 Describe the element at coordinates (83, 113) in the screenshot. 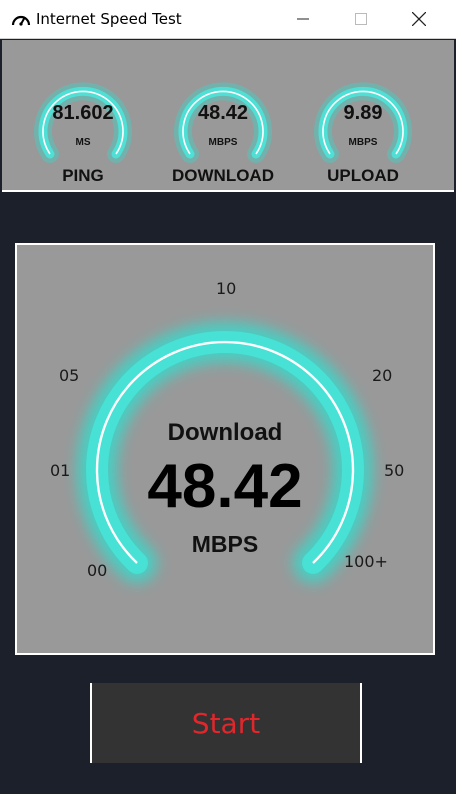

I see `ping-value: 81.602` at that location.